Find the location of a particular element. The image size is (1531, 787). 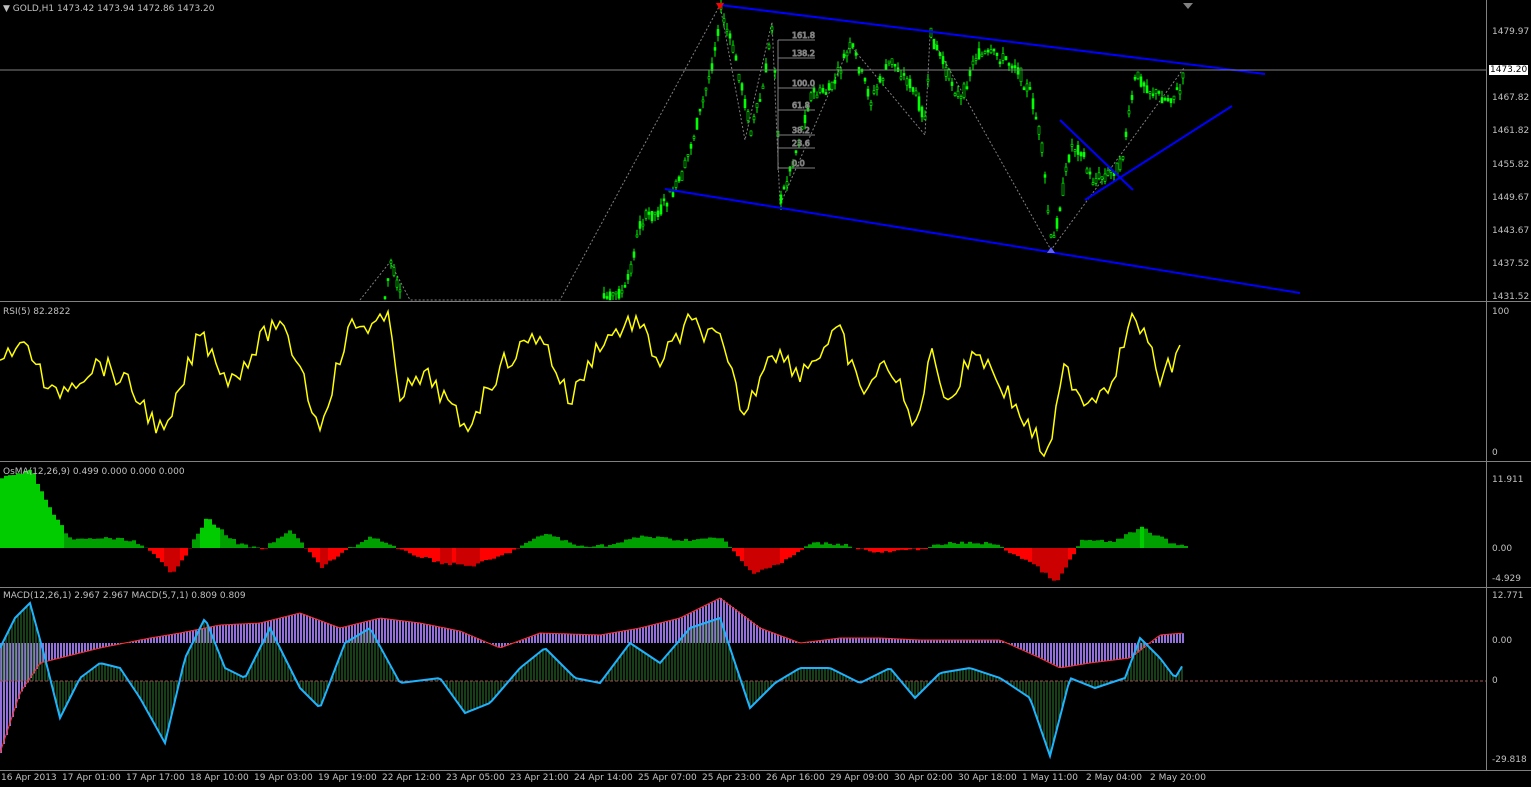

time-tick: 23 Apr 21:00 is located at coordinates (539, 778).